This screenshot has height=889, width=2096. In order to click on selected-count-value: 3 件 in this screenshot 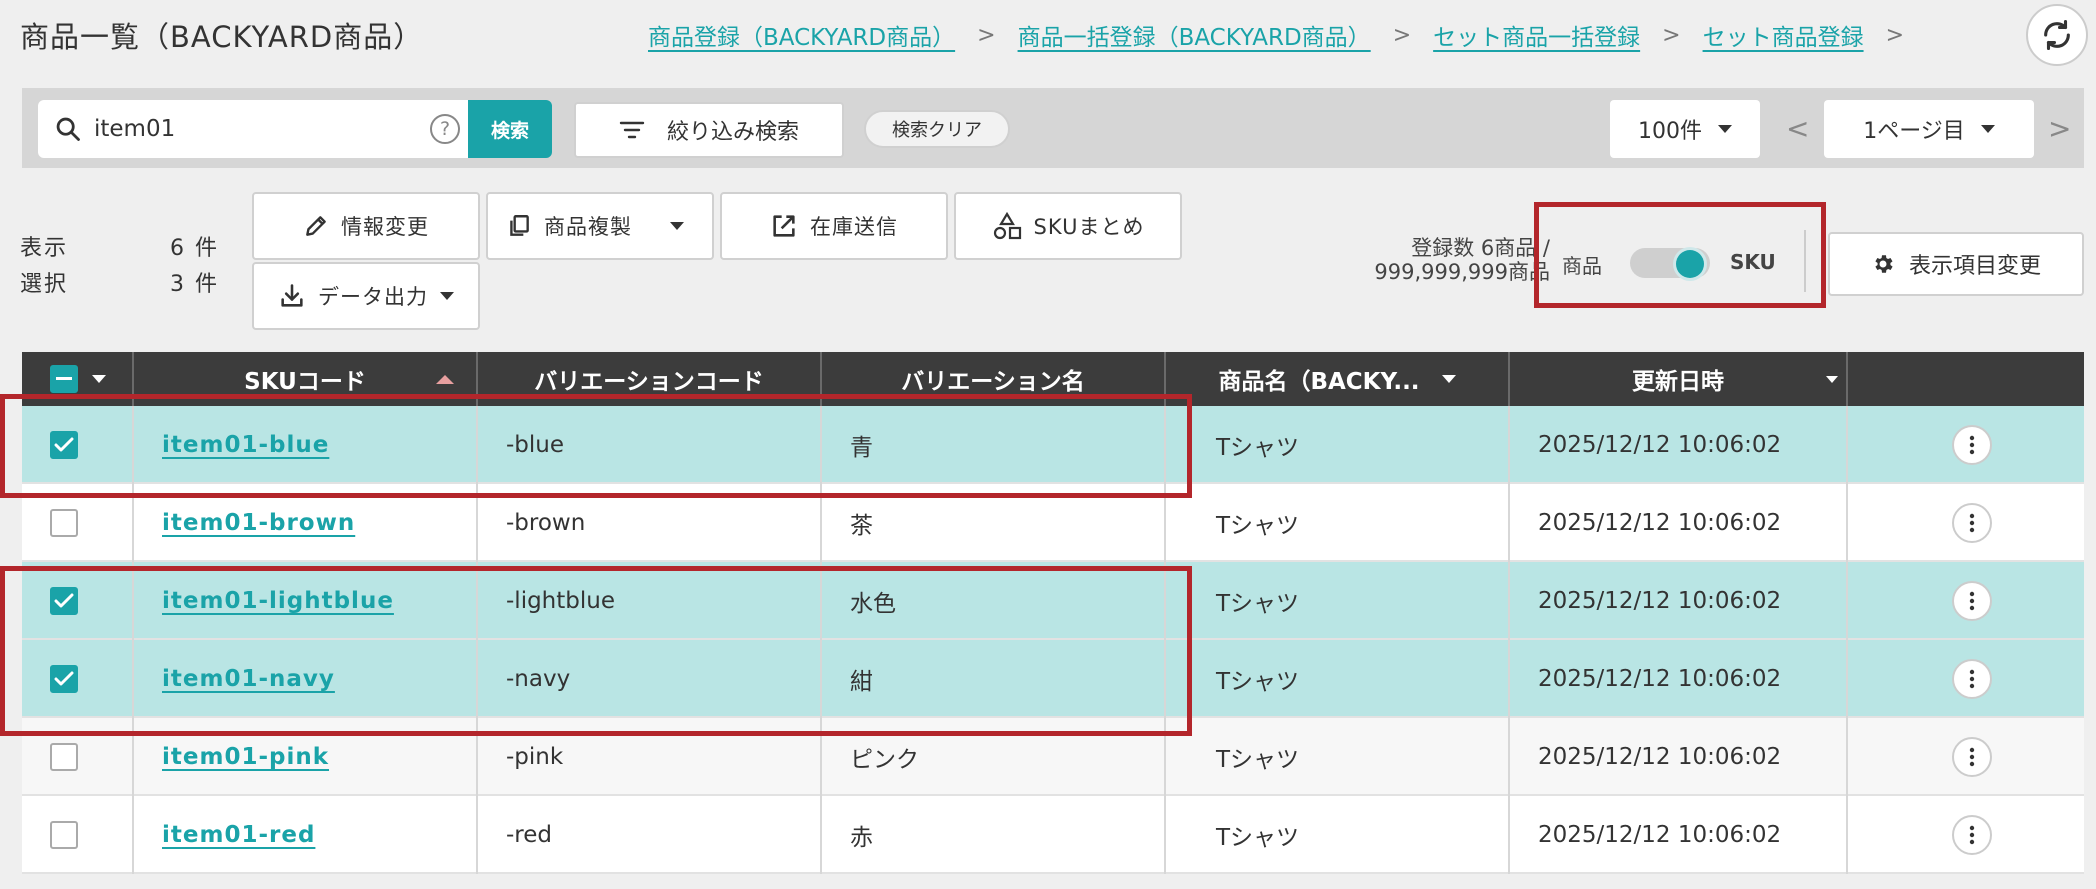, I will do `click(194, 284)`.